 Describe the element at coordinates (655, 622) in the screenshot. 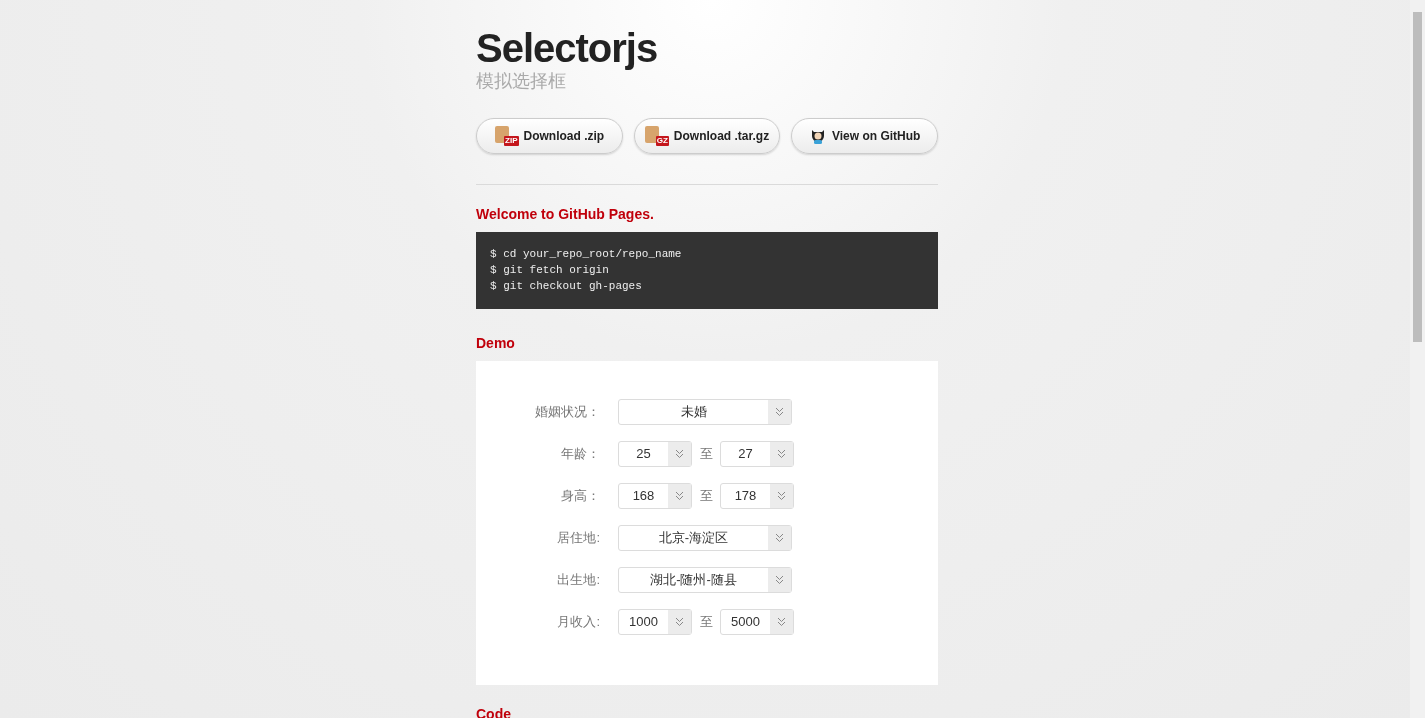

I see `select-dropdown: 1000` at that location.